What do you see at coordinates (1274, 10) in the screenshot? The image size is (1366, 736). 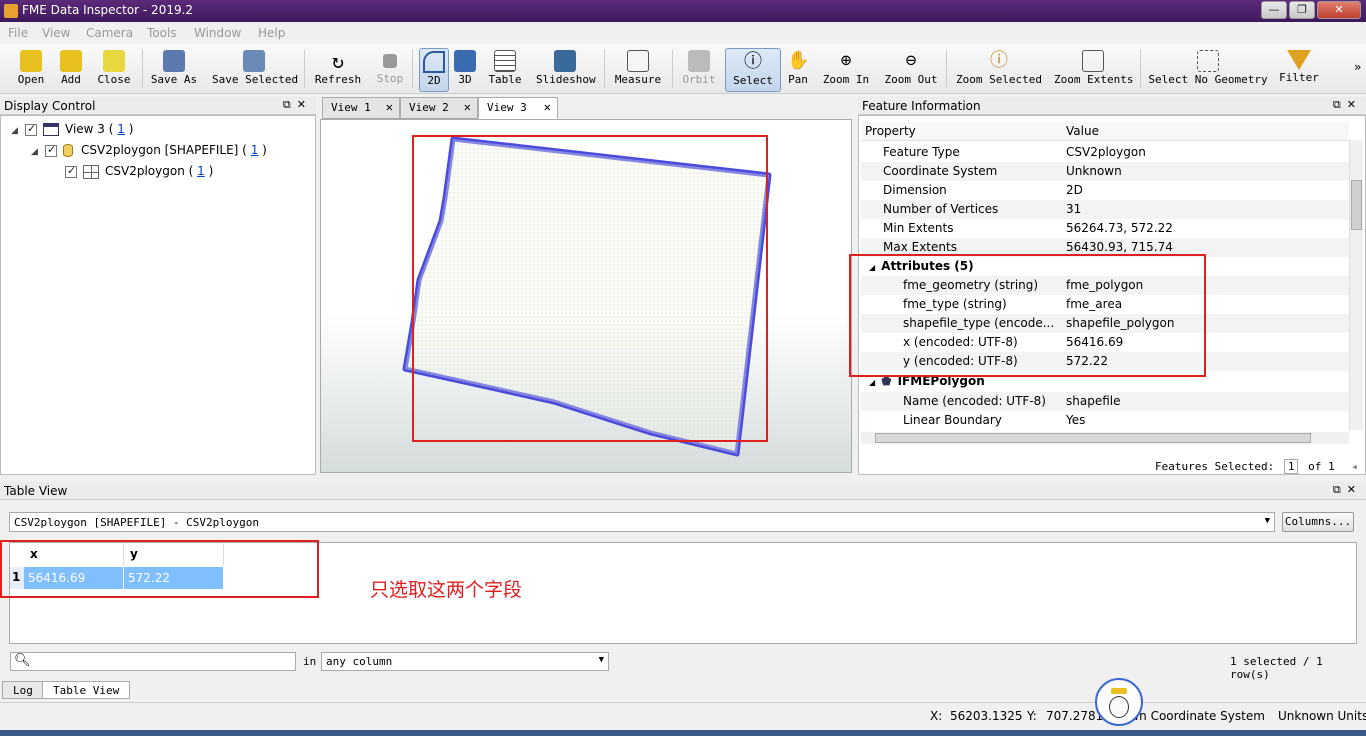 I see `minimize-button: —` at bounding box center [1274, 10].